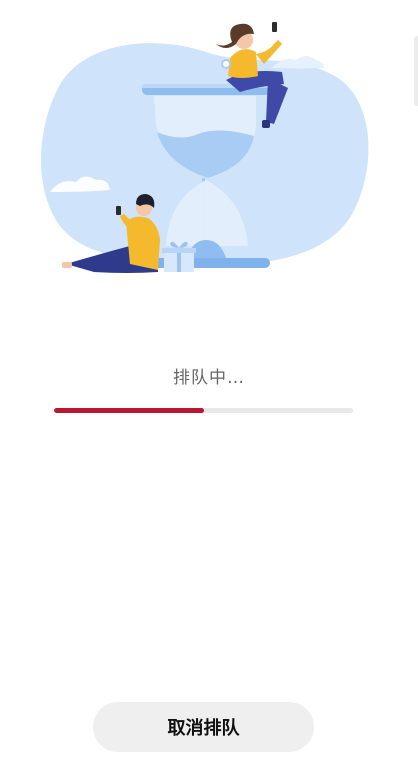  I want to click on cancel-queue-button: 取消排队, so click(203, 727).